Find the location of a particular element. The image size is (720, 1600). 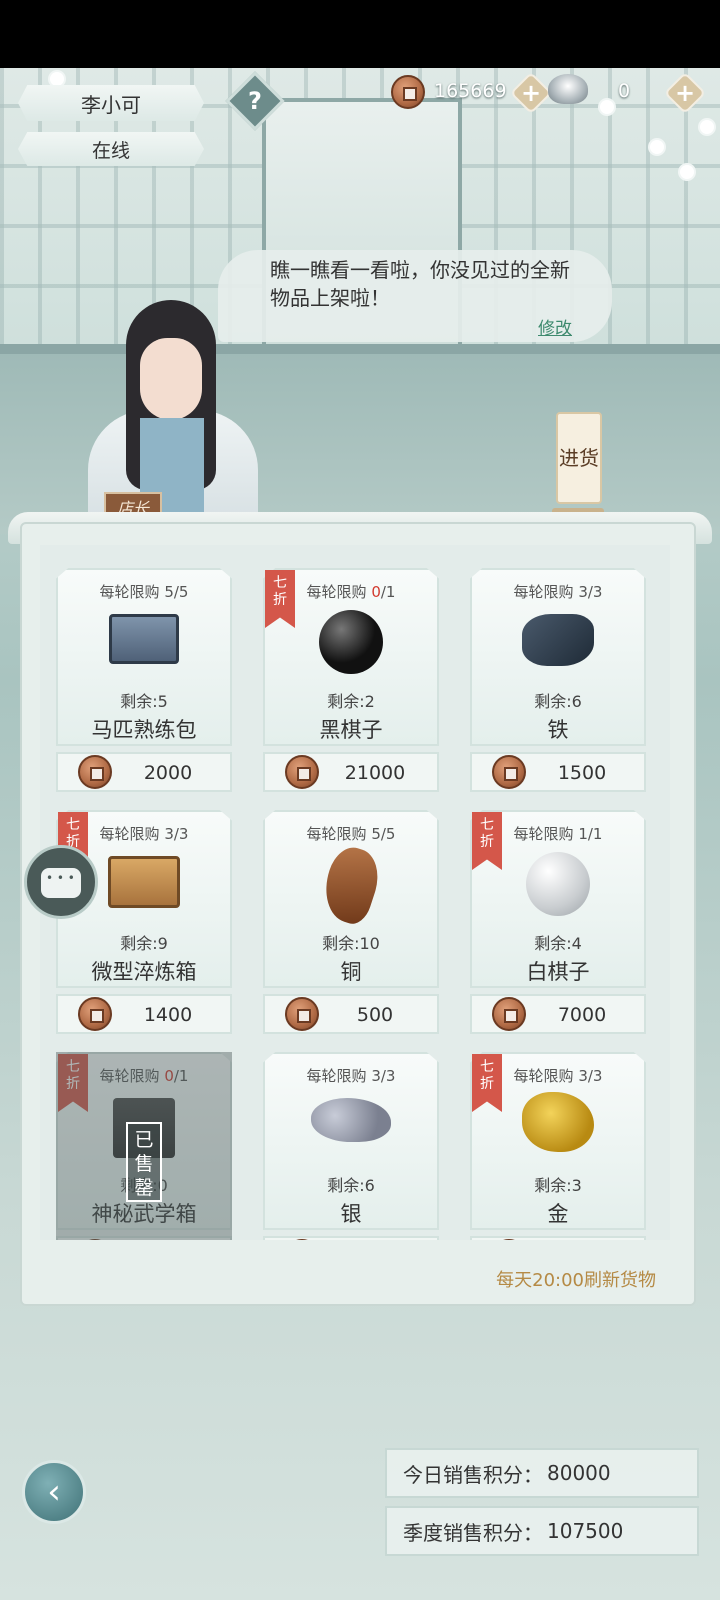

chat-icon is located at coordinates (61, 883).